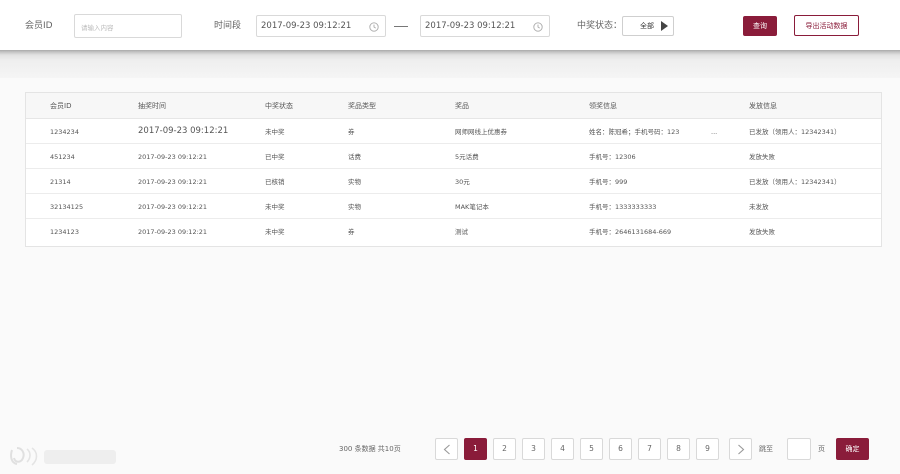 The image size is (900, 474). I want to click on cell-dispatch-info: 未发放, so click(759, 207).